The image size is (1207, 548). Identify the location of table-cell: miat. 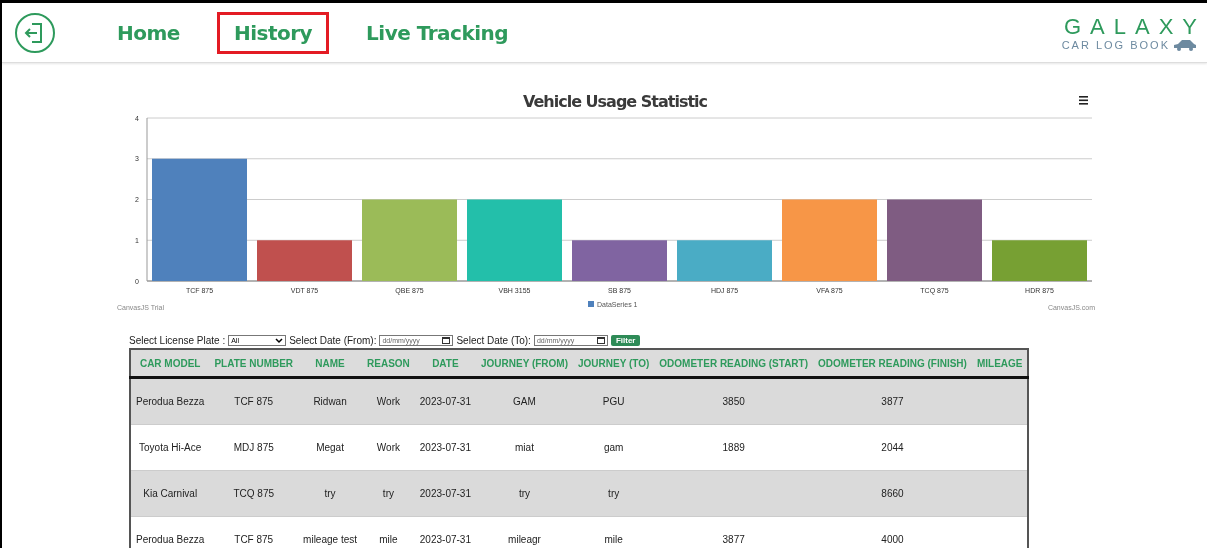
(524, 447).